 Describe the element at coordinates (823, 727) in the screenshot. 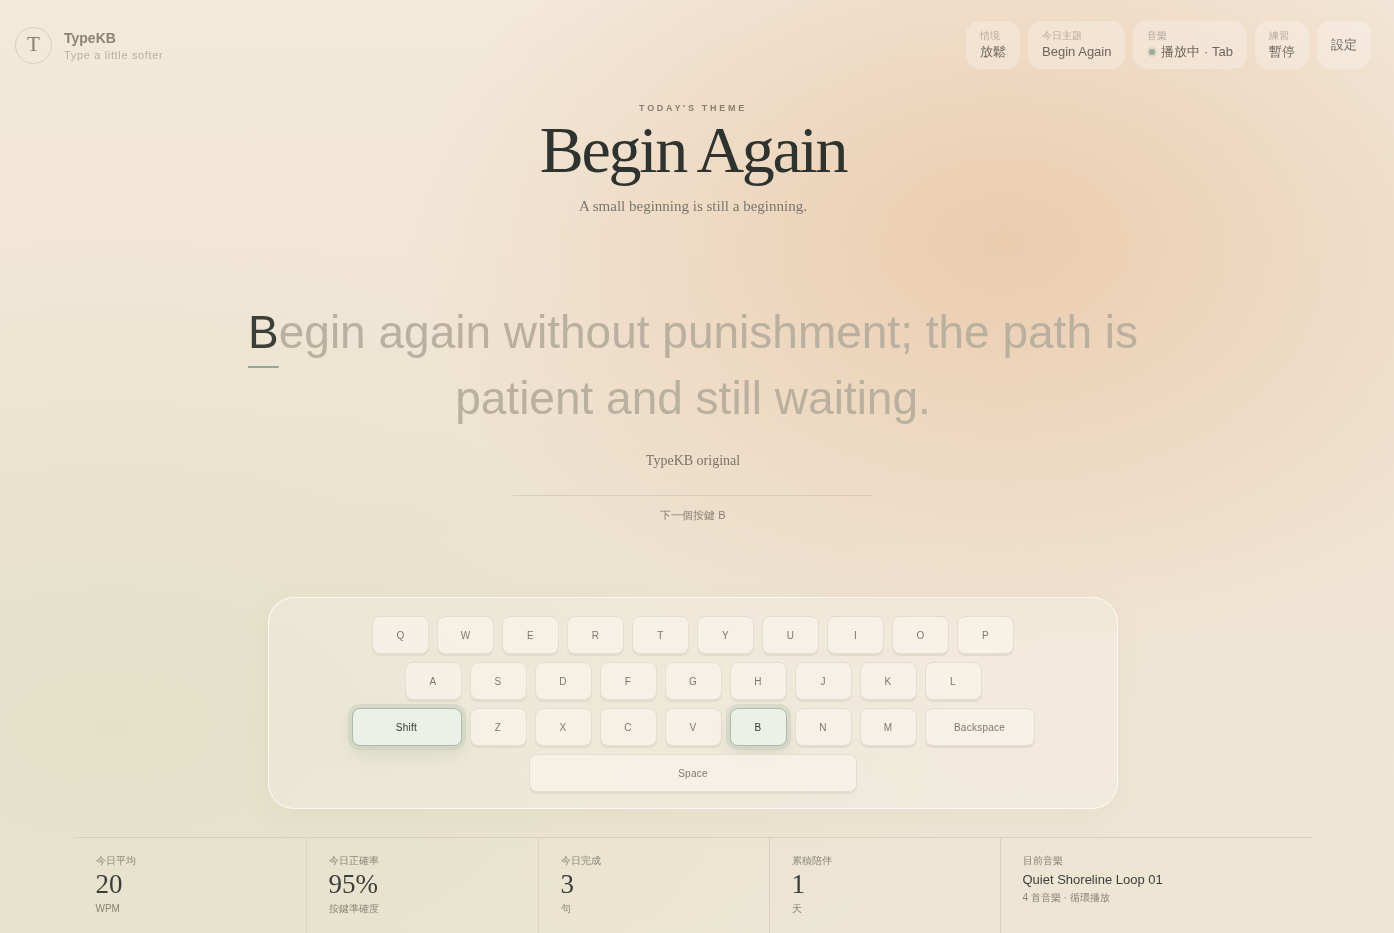

I see `keyboard-key: N` at that location.